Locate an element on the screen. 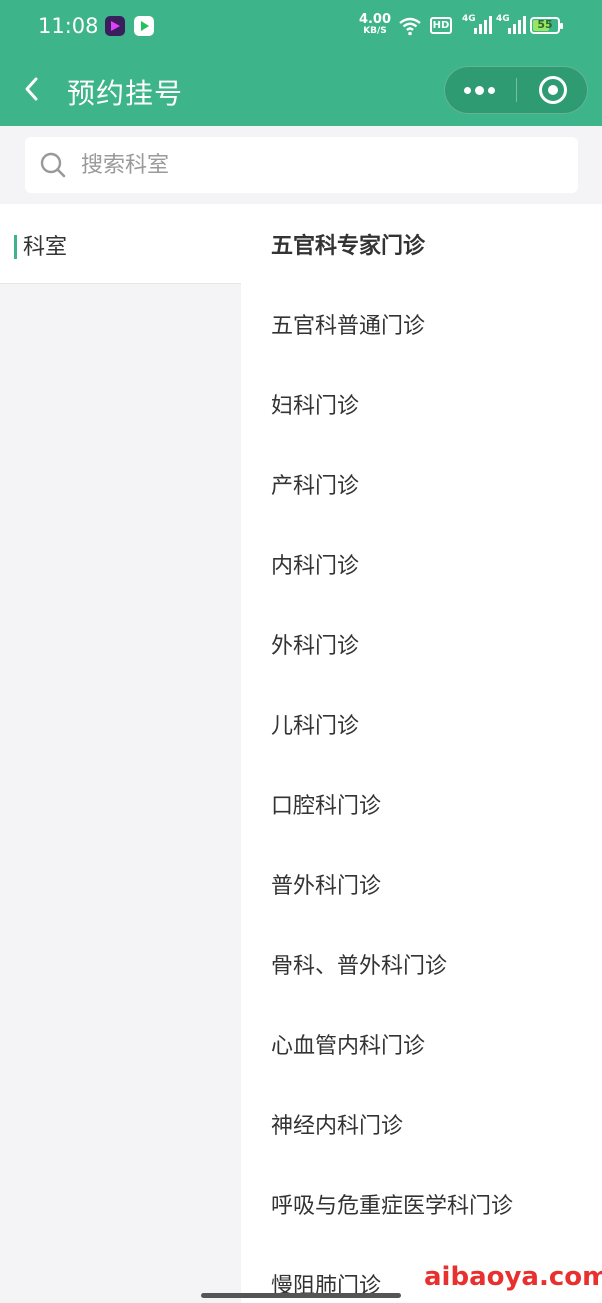 Image resolution: width=602 pixels, height=1303 pixels. page-title: 预约挂号 is located at coordinates (125, 93).